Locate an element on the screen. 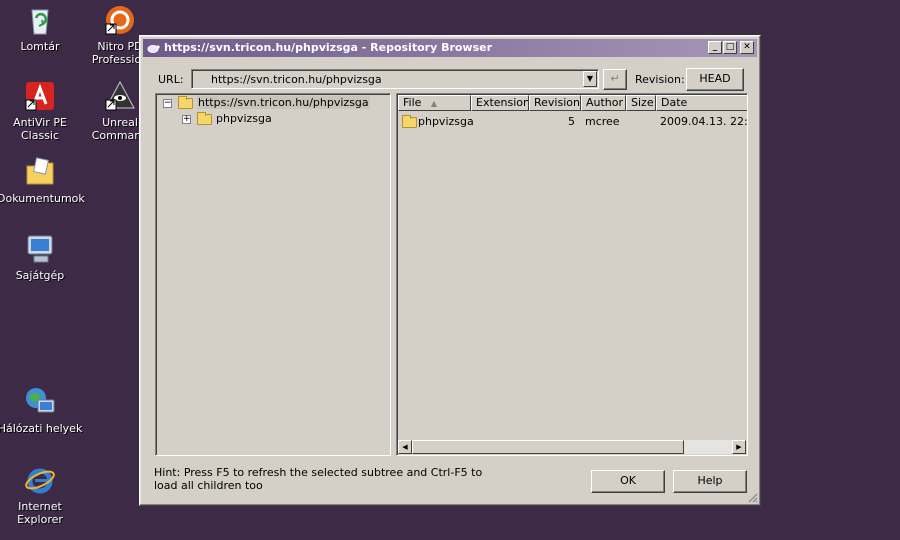 Image resolution: width=900 pixels, height=540 pixels. column-header-file: File ▲ is located at coordinates (434, 103).